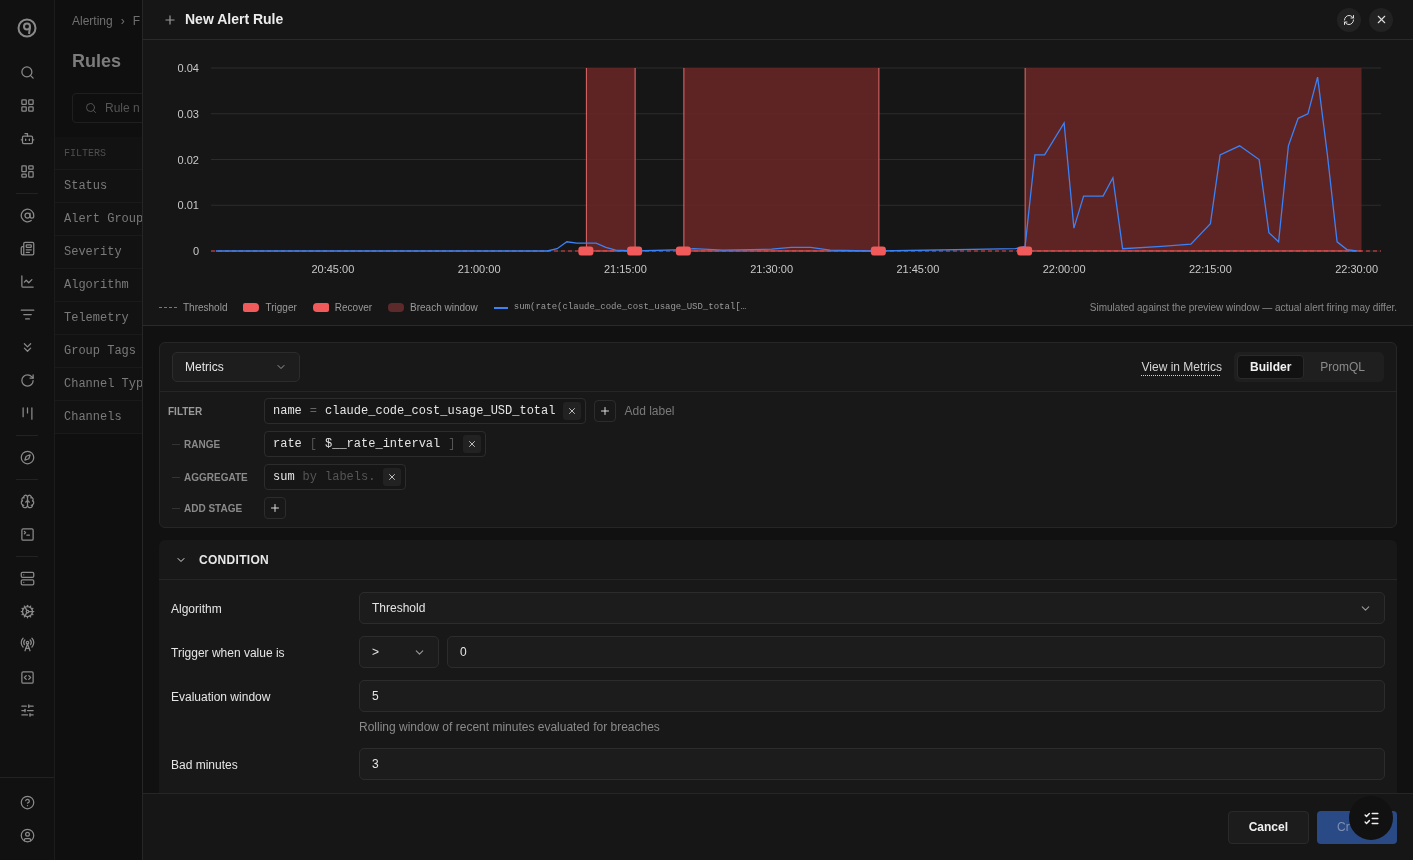  What do you see at coordinates (625, 269) in the screenshot?
I see `x-tick-label: 21:15:00` at bounding box center [625, 269].